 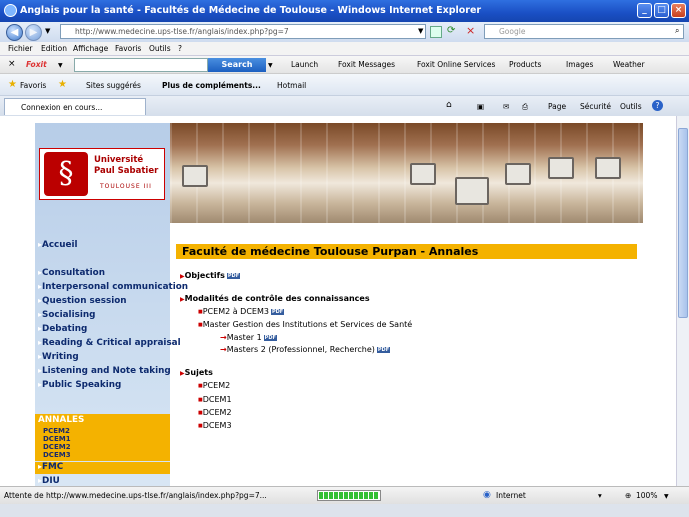 I want to click on scrollbar-thumb, so click(x=683, y=223).